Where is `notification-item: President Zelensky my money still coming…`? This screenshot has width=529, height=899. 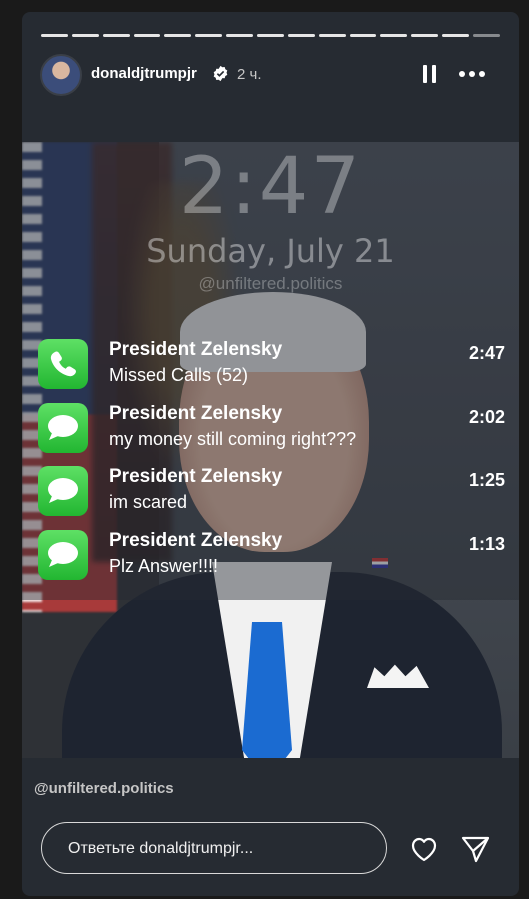 notification-item: President Zelensky my money still coming… is located at coordinates (270, 428).